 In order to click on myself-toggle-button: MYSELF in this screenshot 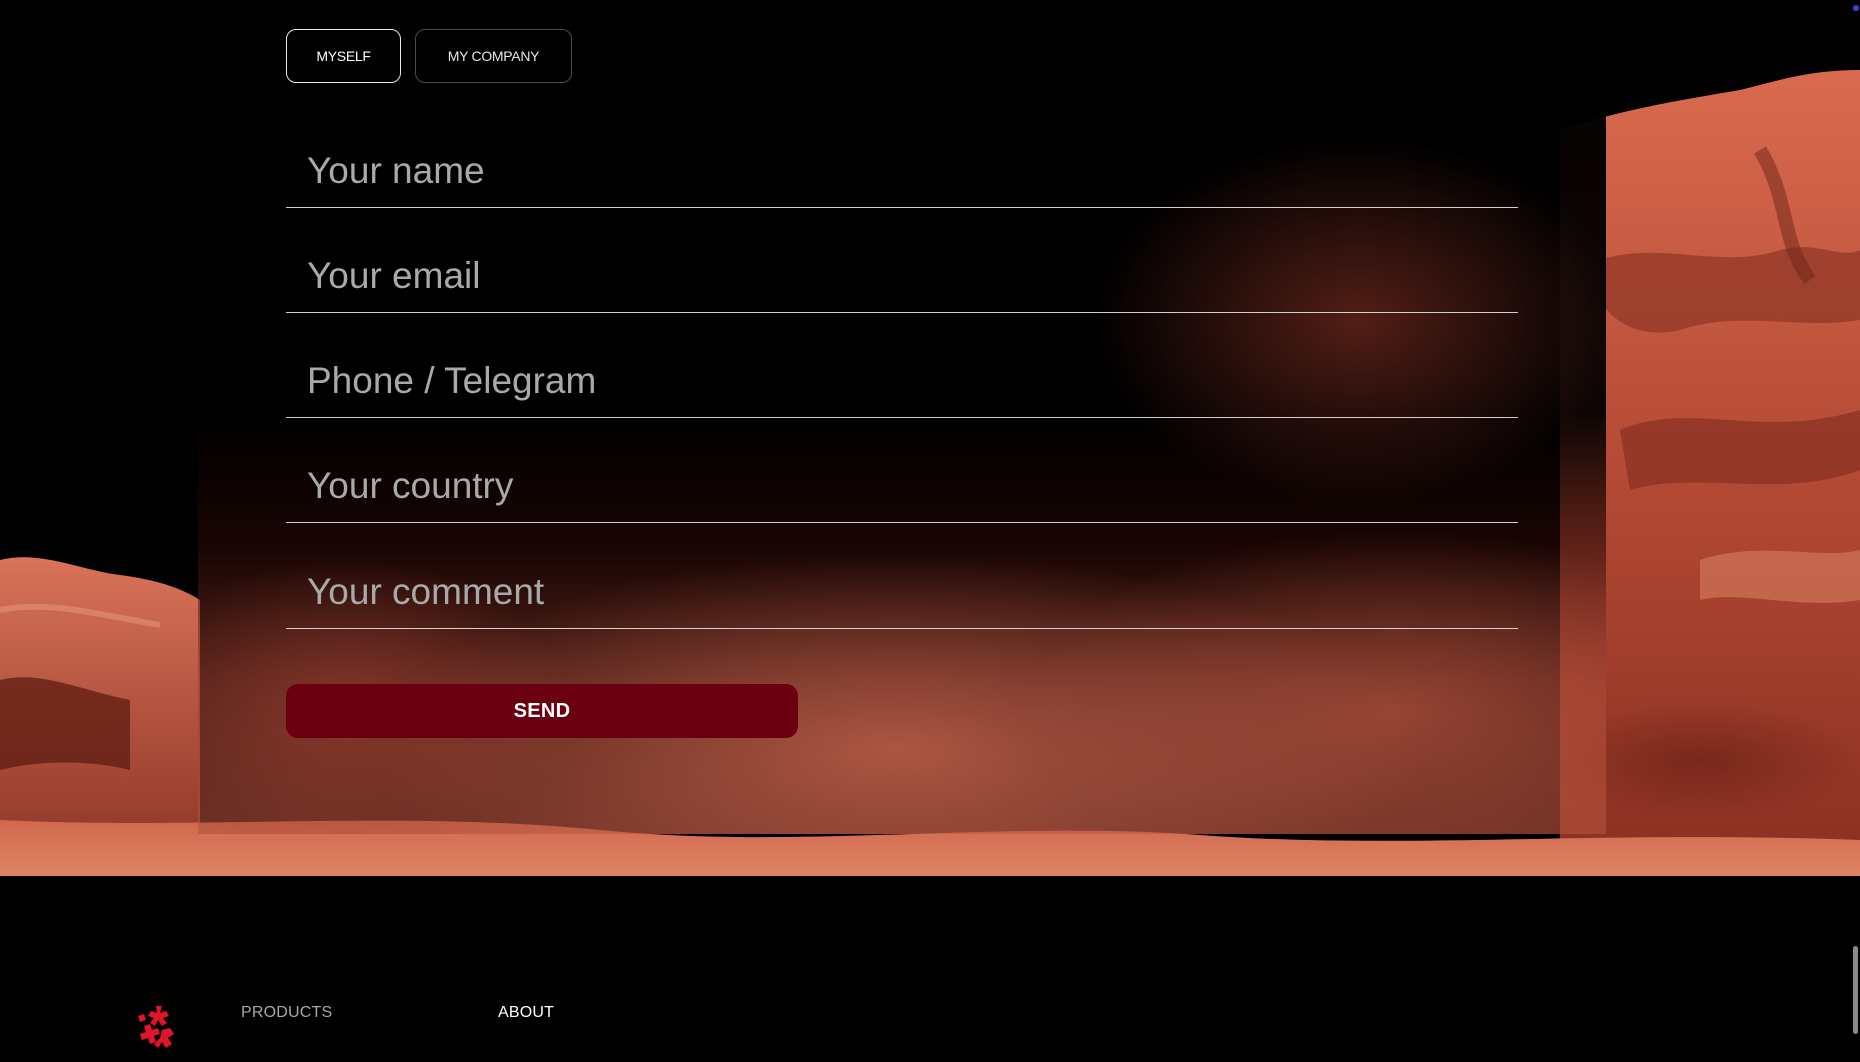, I will do `click(343, 56)`.